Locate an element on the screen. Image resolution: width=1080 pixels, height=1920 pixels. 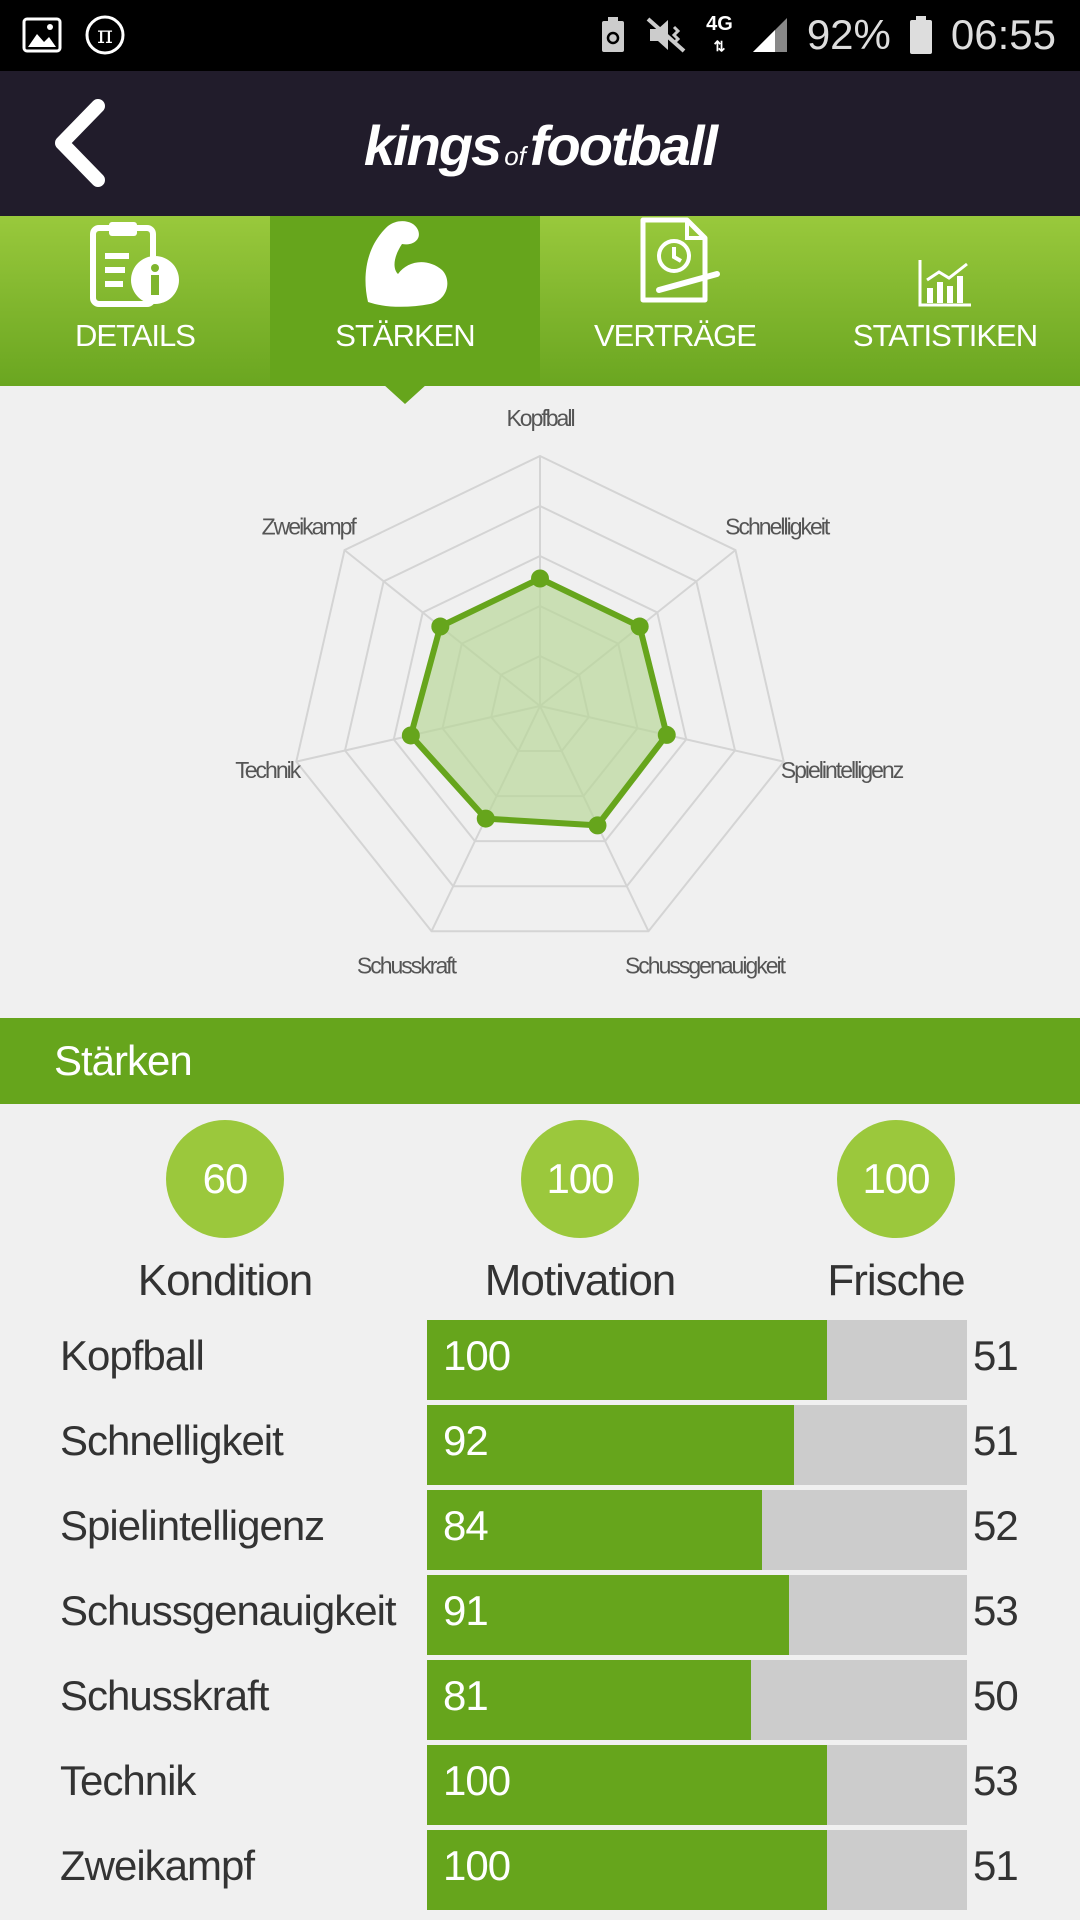
bar-label: Technik is located at coordinates (128, 1780).